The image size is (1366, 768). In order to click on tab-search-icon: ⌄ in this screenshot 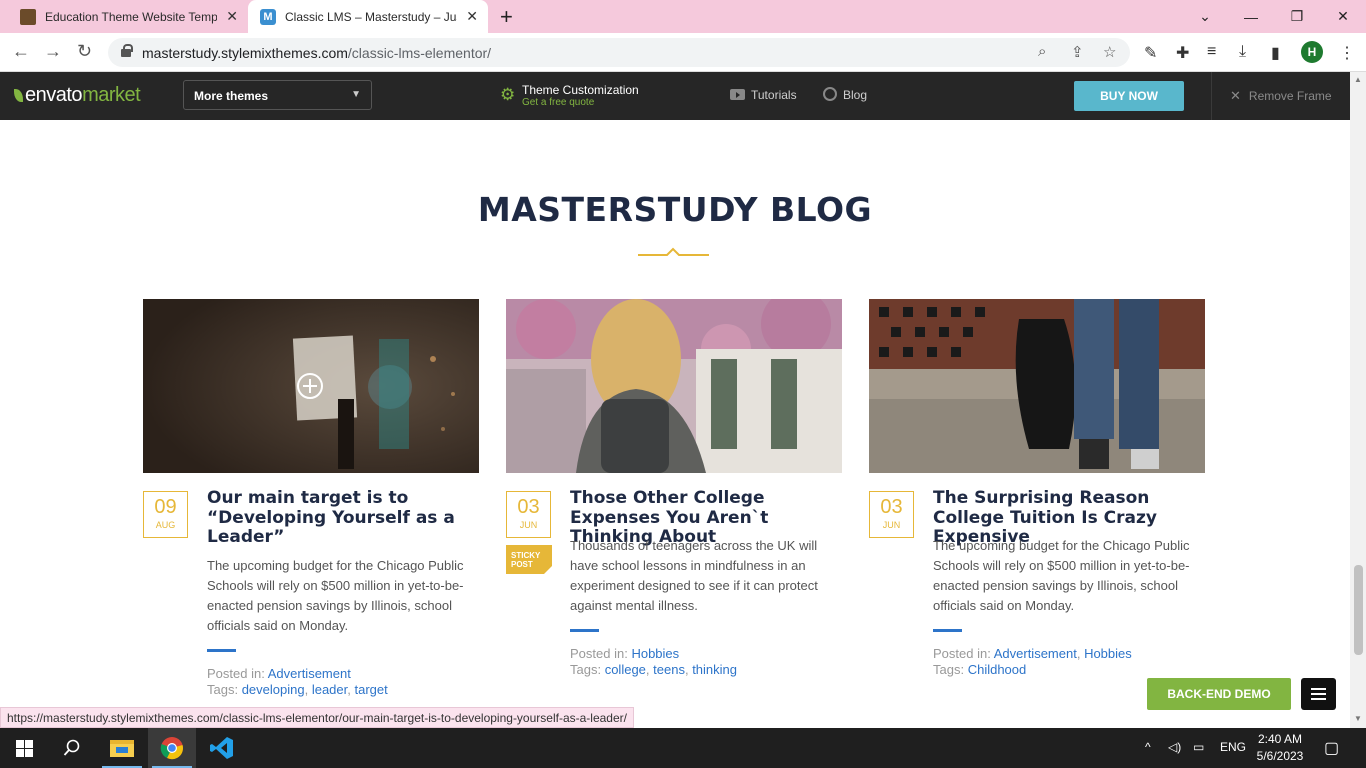, I will do `click(1205, 16)`.